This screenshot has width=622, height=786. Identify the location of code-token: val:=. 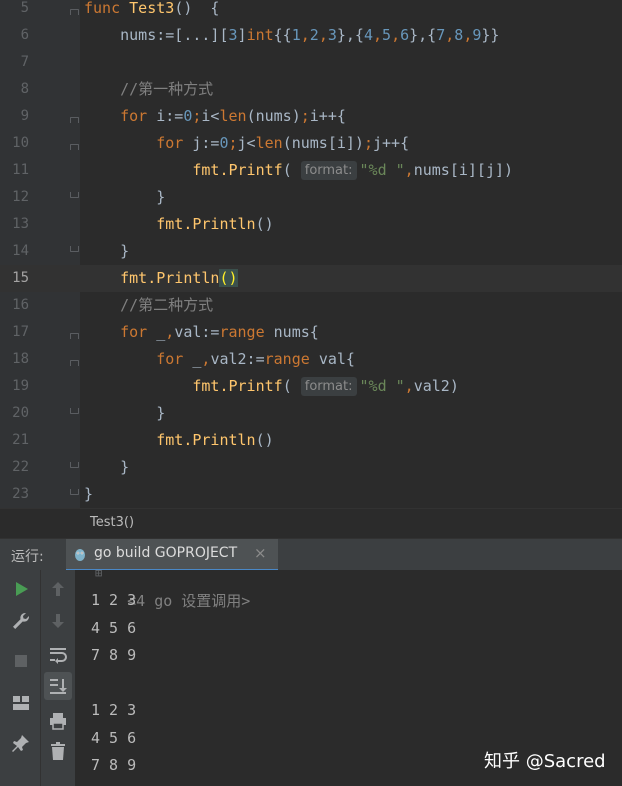
(197, 332).